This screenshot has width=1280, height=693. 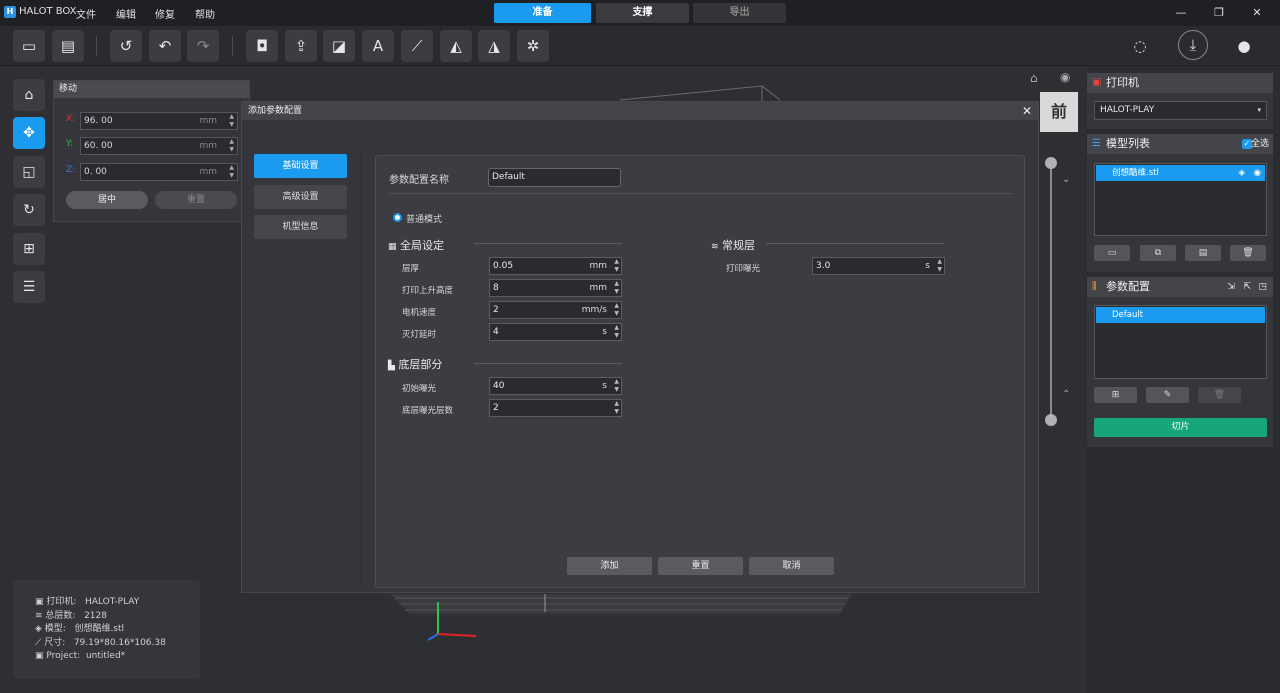 What do you see at coordinates (494, 46) in the screenshot?
I see `mirror-icon: ◮` at bounding box center [494, 46].